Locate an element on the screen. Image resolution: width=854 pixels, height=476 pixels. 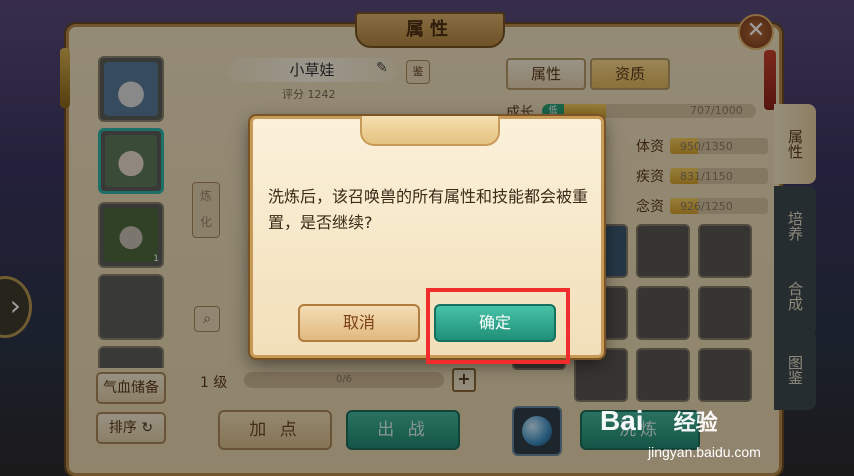
watermark-url: jingyan.baidu.com is located at coordinates (704, 452).